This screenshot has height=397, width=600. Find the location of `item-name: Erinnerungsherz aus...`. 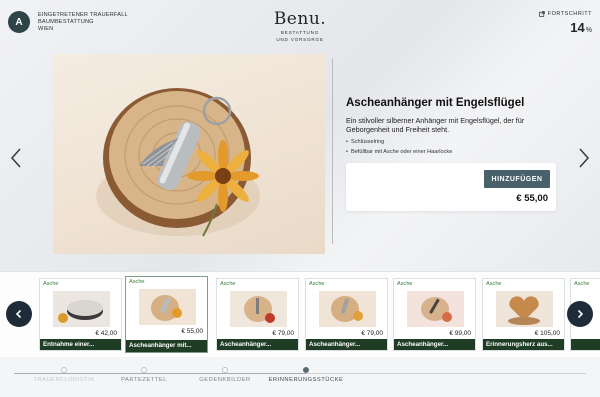

item-name: Erinnerungsherz aus... is located at coordinates (523, 344).